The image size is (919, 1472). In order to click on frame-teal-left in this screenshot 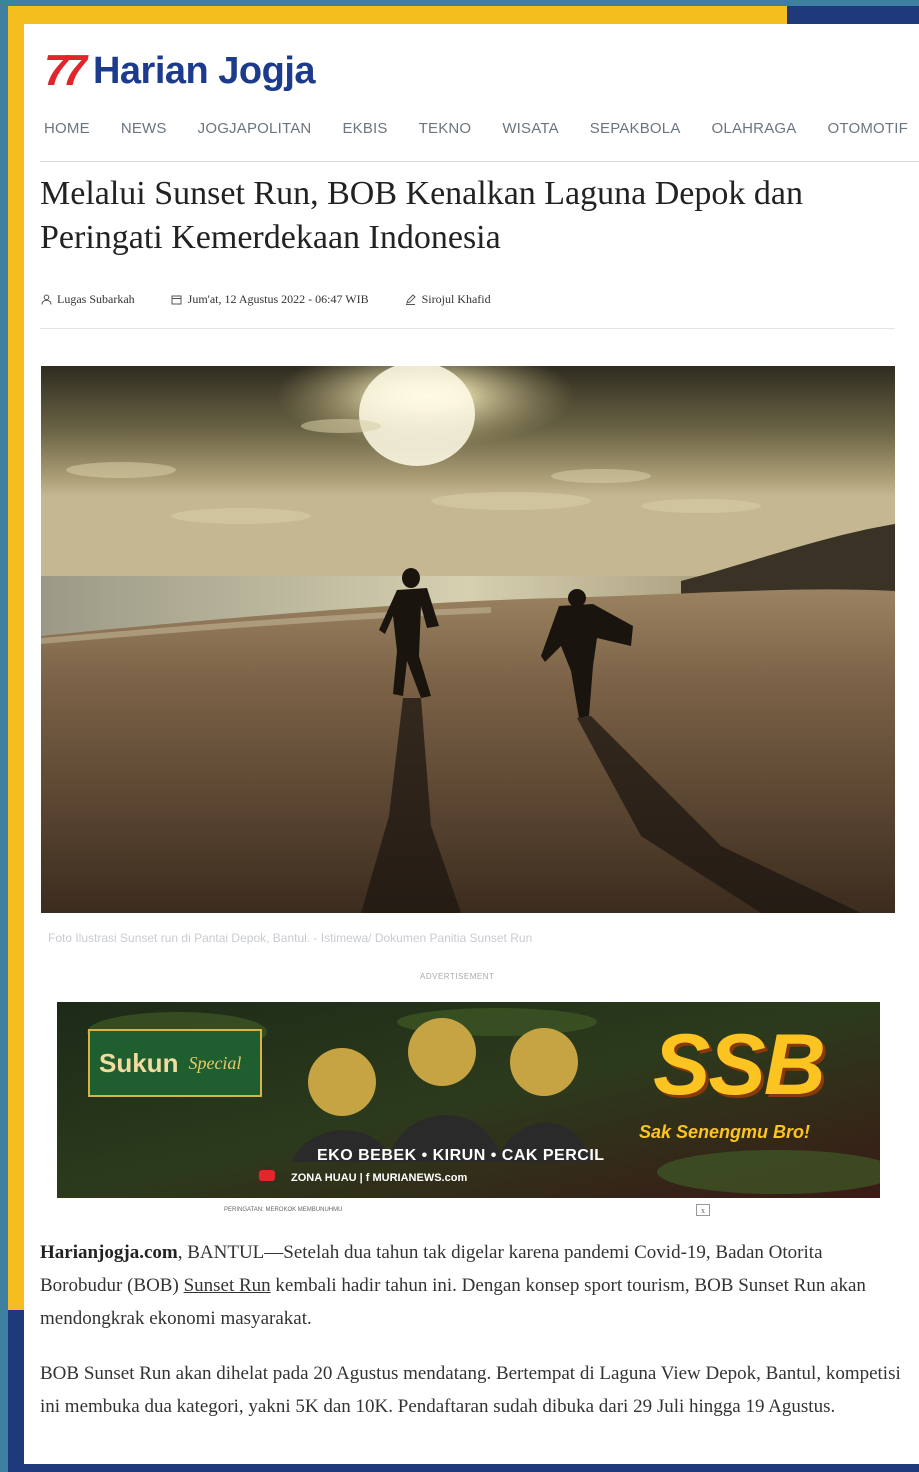, I will do `click(4, 736)`.